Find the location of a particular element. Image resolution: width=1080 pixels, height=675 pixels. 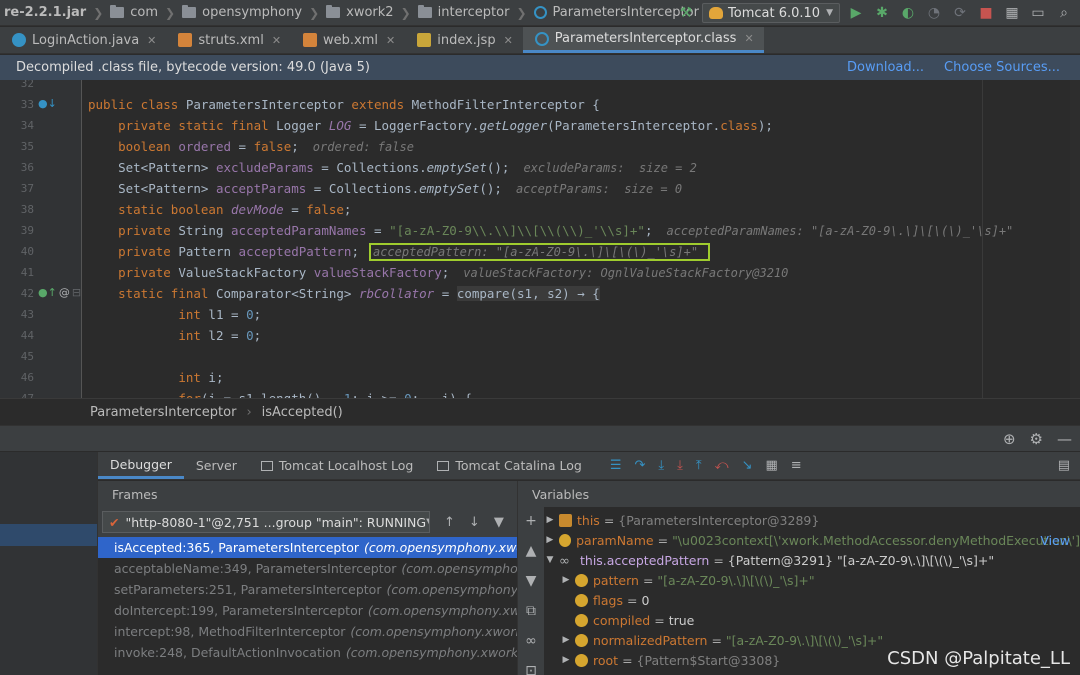

coverage-icon: ◐ is located at coordinates (908, 13).